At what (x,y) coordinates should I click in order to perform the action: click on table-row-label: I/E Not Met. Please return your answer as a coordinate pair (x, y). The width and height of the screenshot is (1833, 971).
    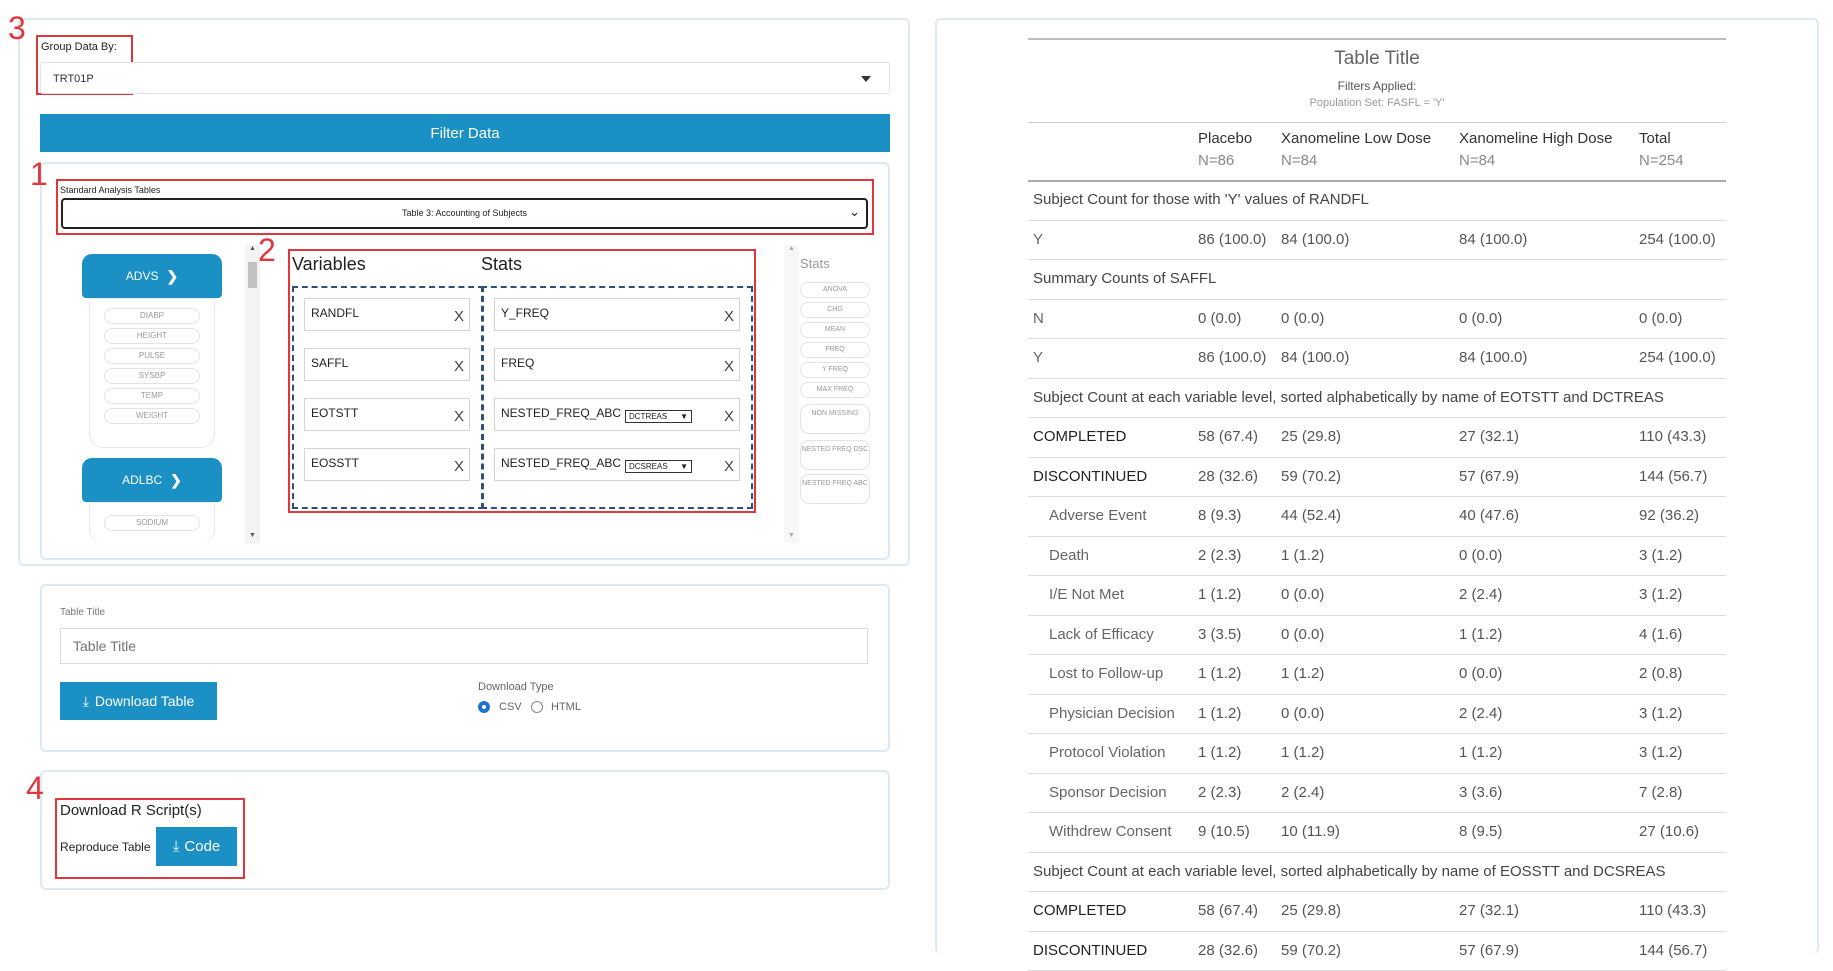
    Looking at the image, I should click on (1087, 594).